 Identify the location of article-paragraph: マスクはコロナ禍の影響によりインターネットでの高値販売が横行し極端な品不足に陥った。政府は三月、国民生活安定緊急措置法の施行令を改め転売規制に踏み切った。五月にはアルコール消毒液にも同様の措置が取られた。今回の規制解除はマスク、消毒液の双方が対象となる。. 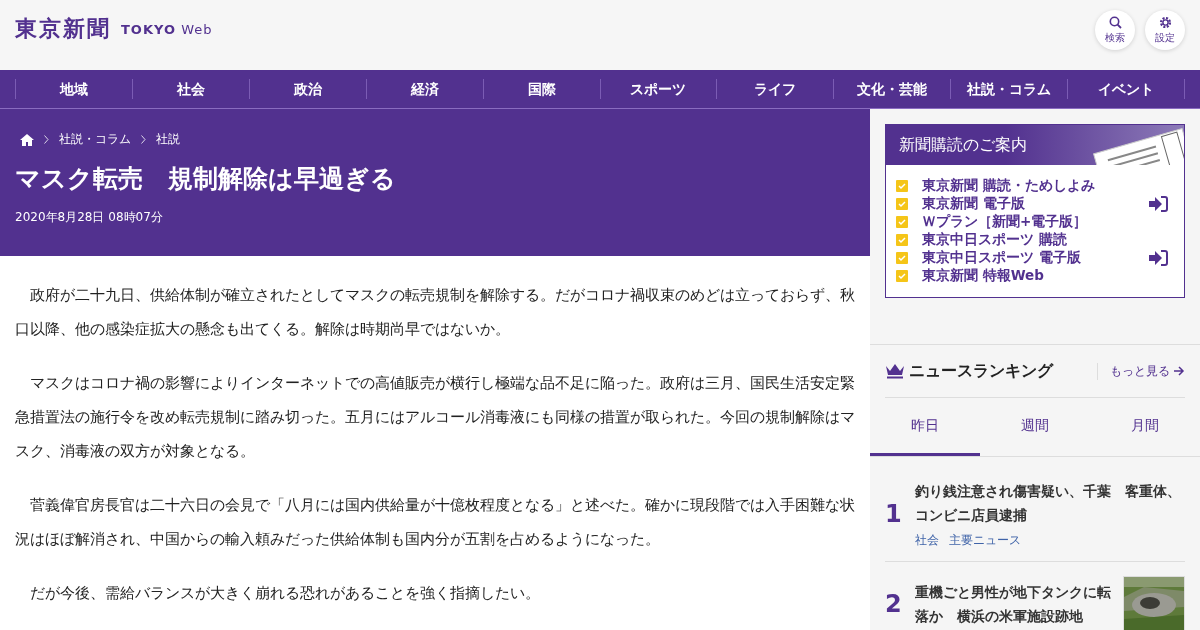
(435, 417).